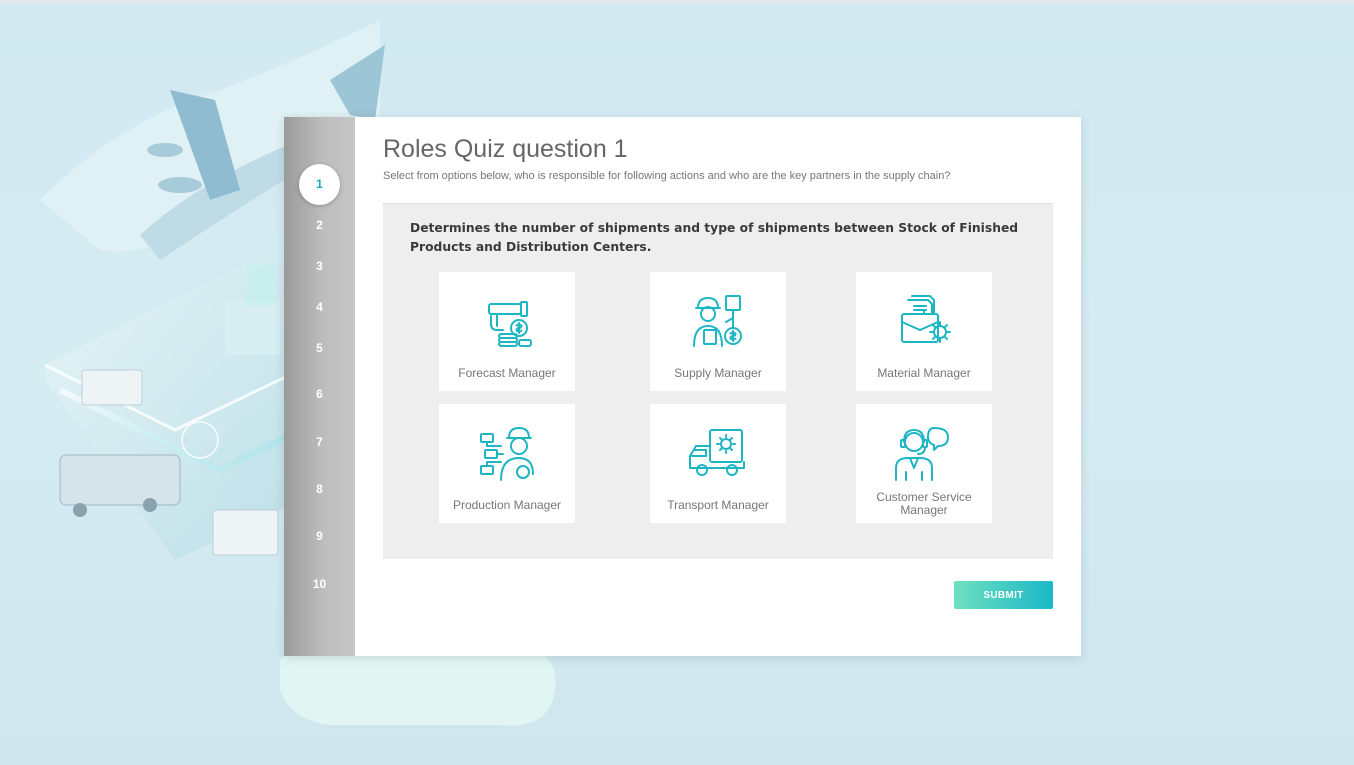 The height and width of the screenshot is (765, 1354). What do you see at coordinates (717, 321) in the screenshot?
I see `supply-manager-icon` at bounding box center [717, 321].